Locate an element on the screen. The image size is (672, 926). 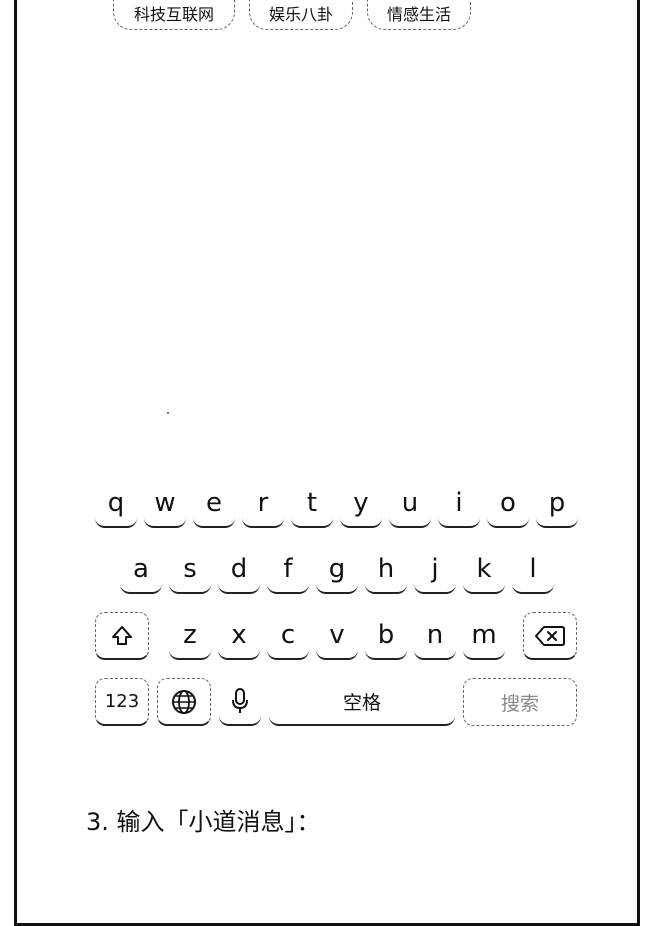
globe-icon is located at coordinates (184, 702).